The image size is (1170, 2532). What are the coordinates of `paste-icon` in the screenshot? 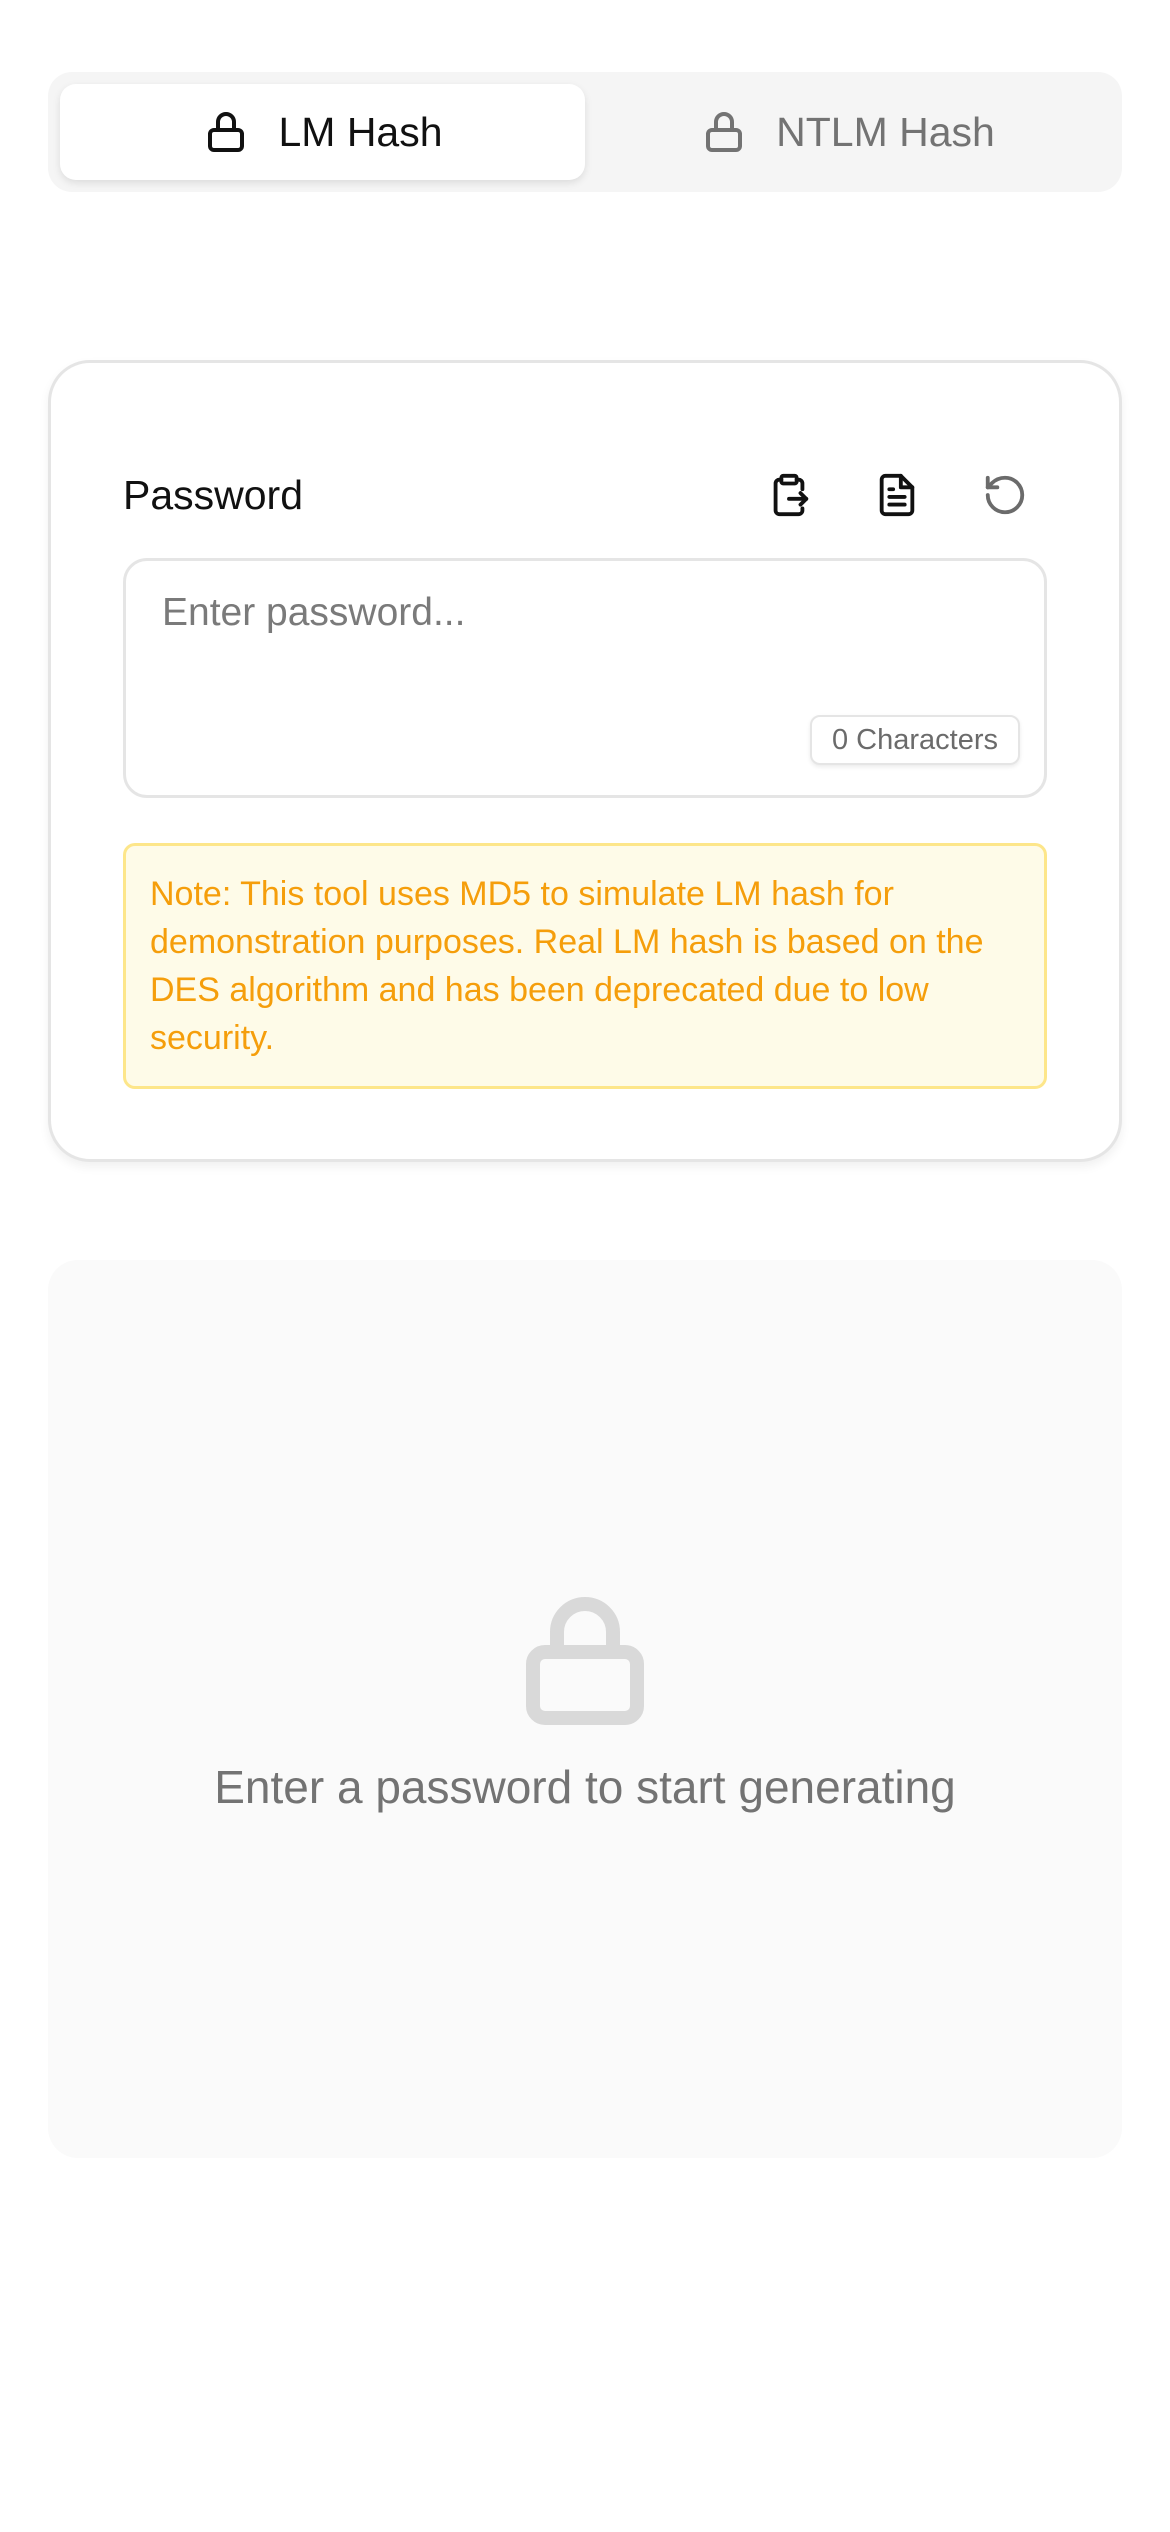 It's located at (791, 495).